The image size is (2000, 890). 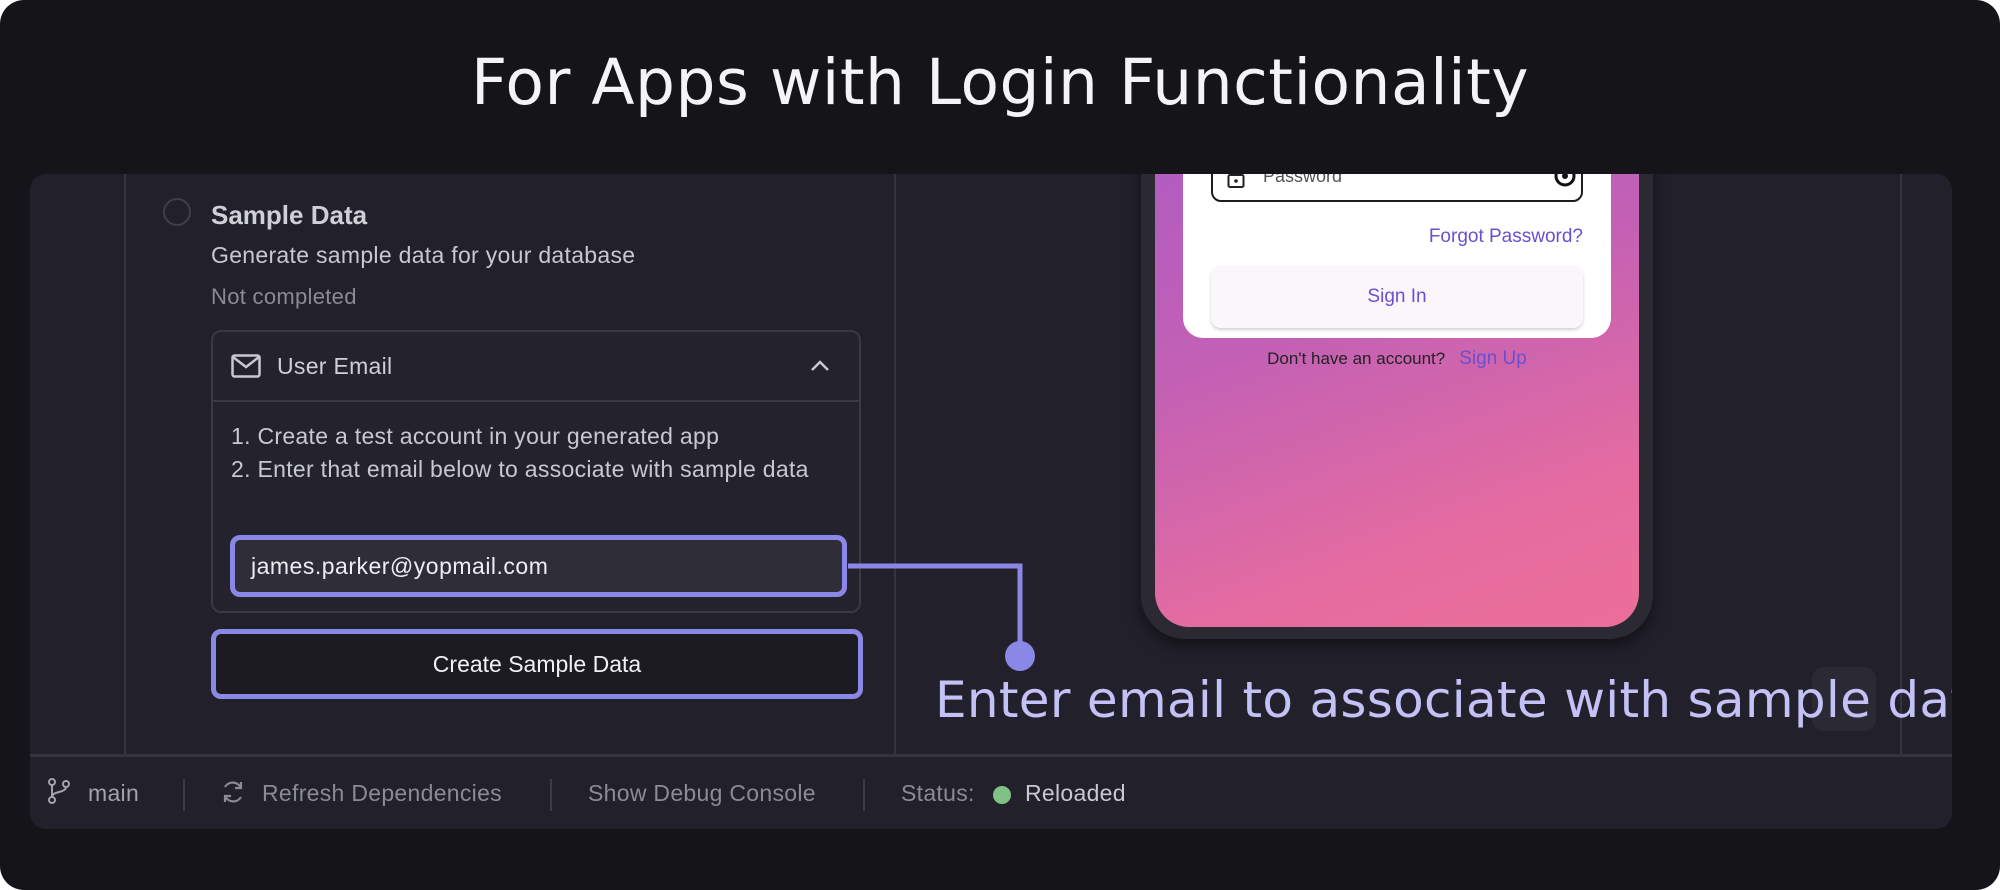 What do you see at coordinates (125, 464) in the screenshot?
I see `divider-left` at bounding box center [125, 464].